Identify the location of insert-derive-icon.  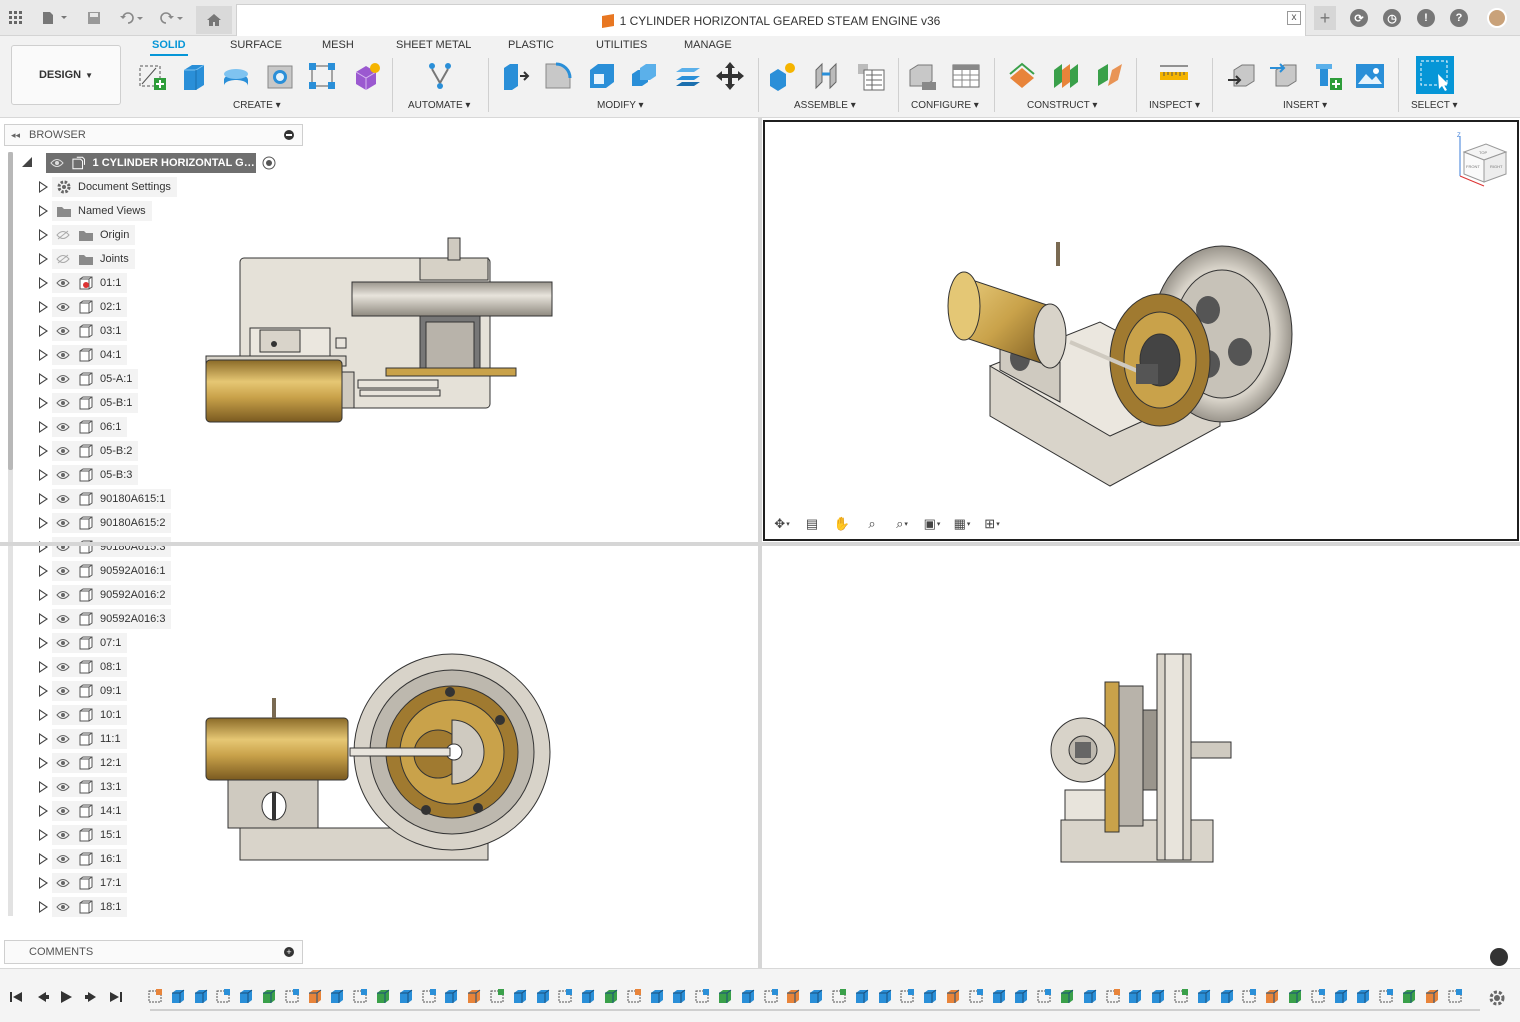
(1242, 76).